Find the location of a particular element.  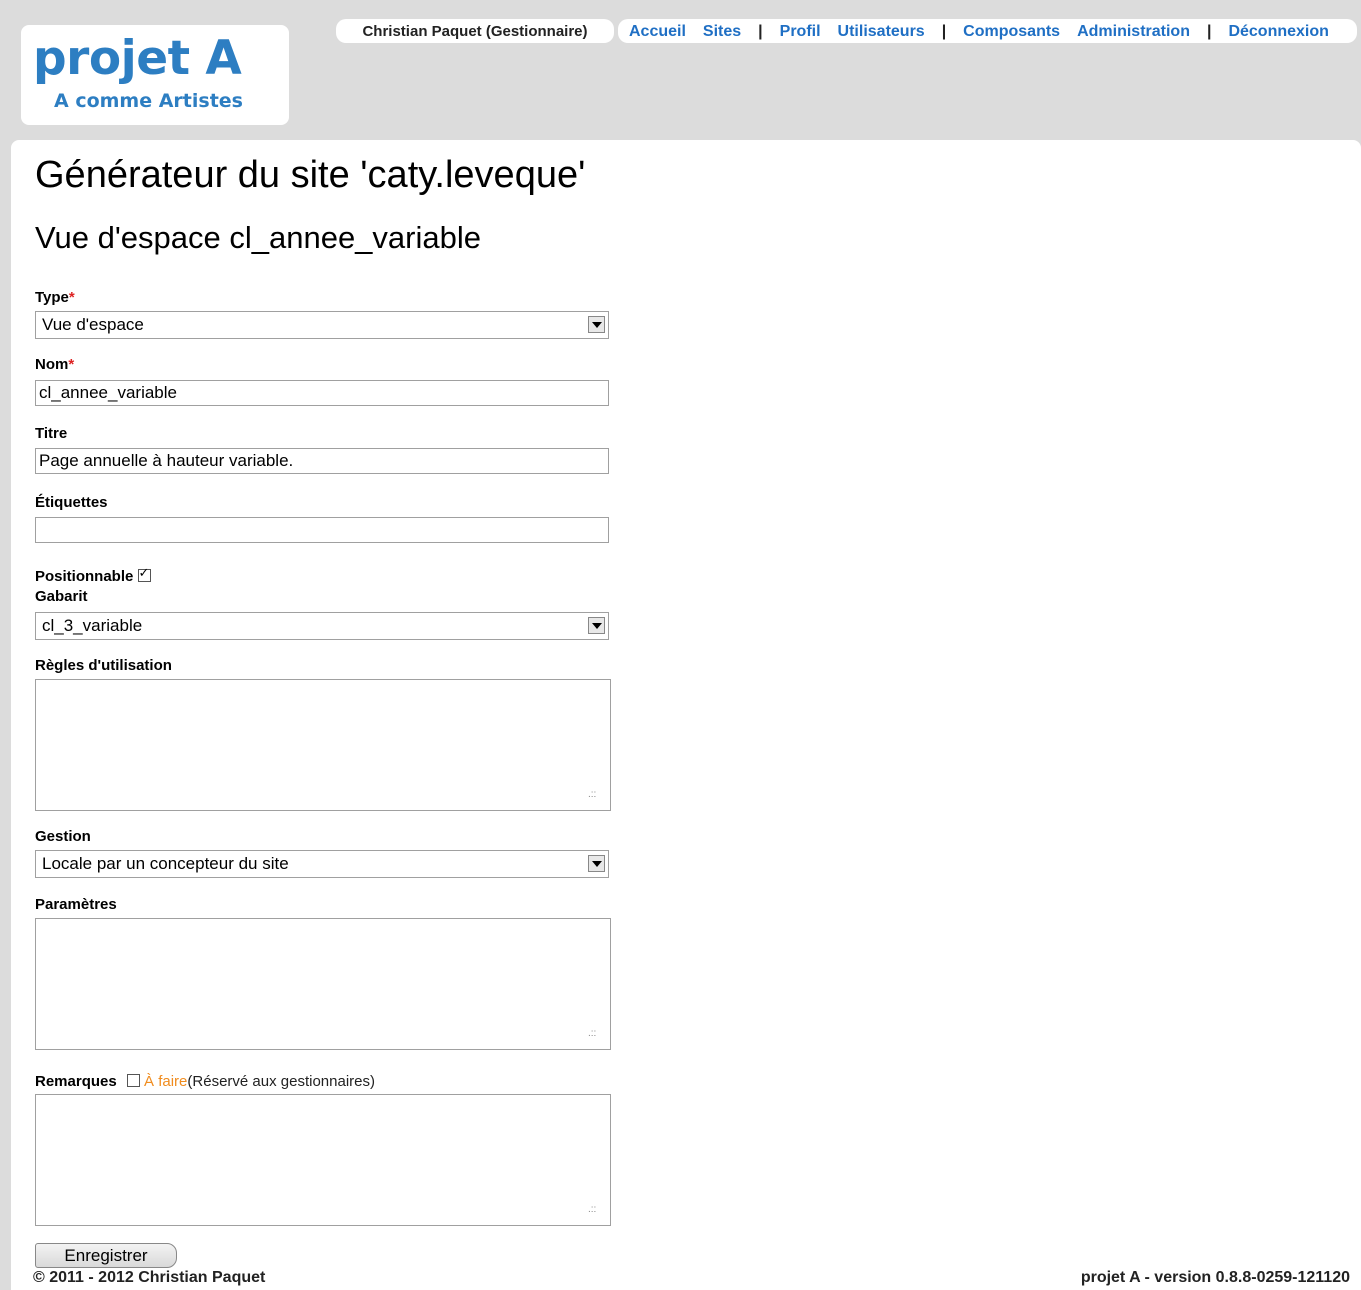

positionnable-row: Positionnable is located at coordinates (93, 576).